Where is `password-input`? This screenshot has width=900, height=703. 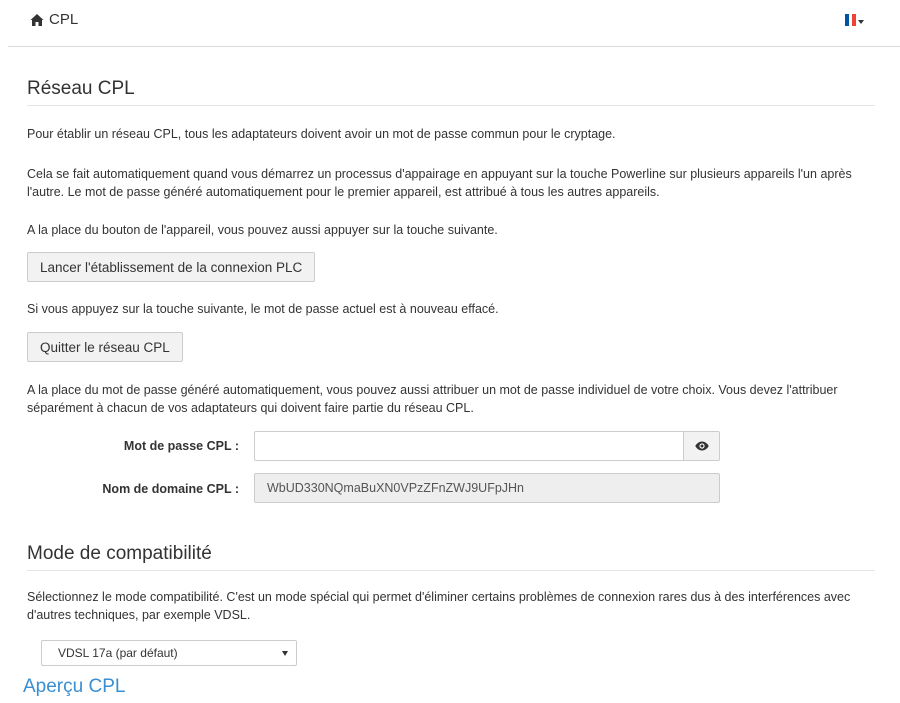 password-input is located at coordinates (468, 446).